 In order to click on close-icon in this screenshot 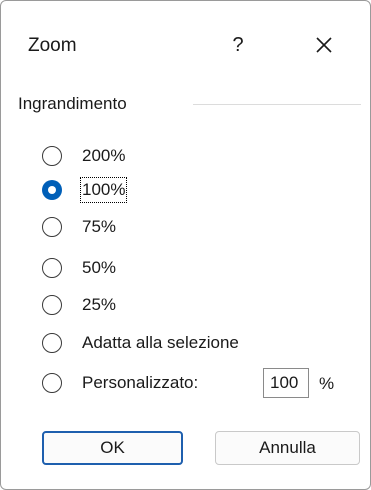, I will do `click(324, 45)`.